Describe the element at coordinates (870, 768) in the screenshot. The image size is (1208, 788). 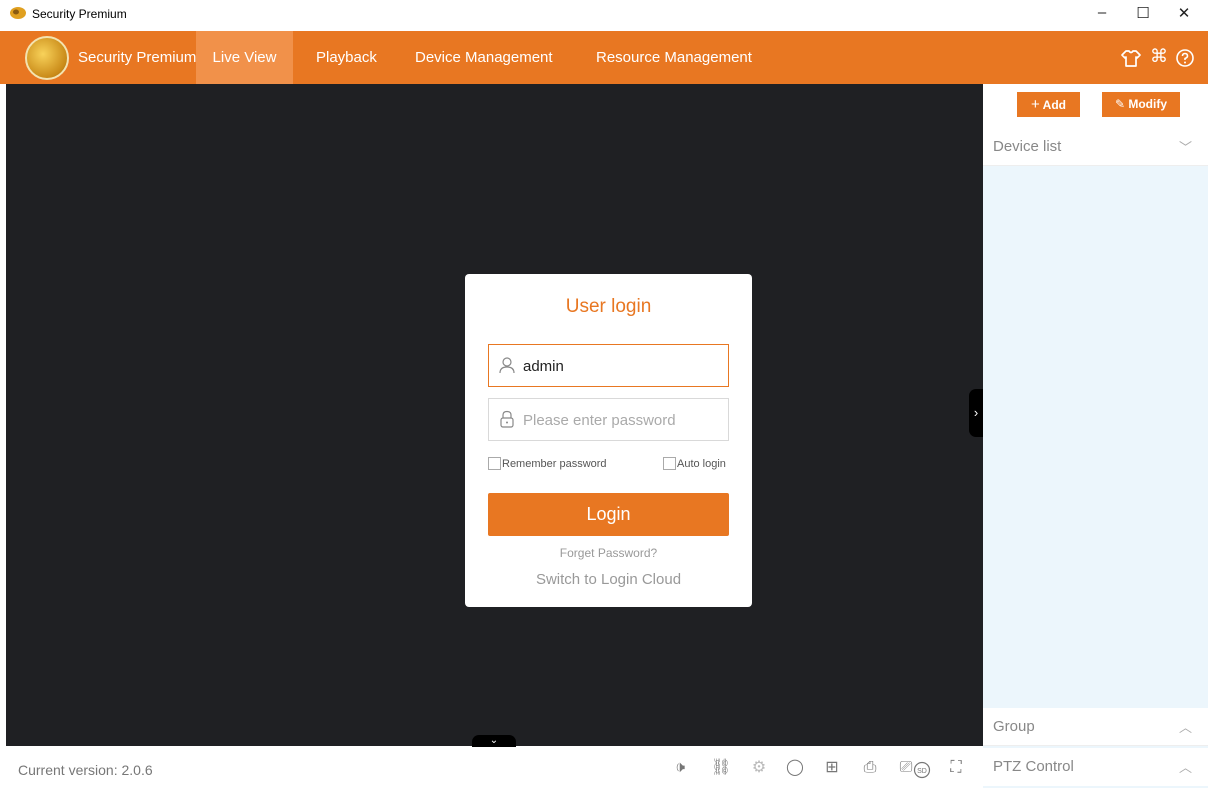
I see `snapshot-icon: ⎙` at that location.